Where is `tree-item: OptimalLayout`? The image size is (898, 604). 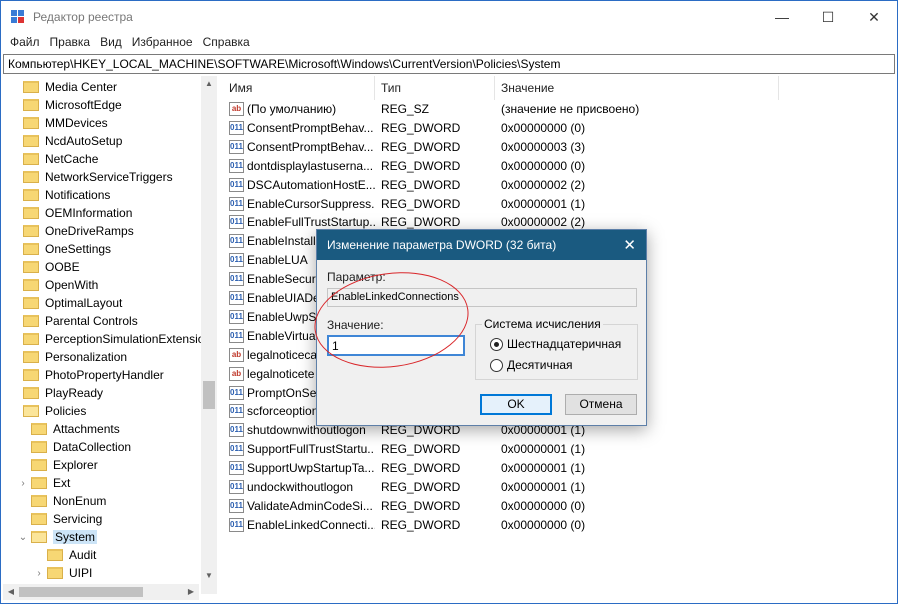
tree-item: OptimalLayout is located at coordinates (65, 303).